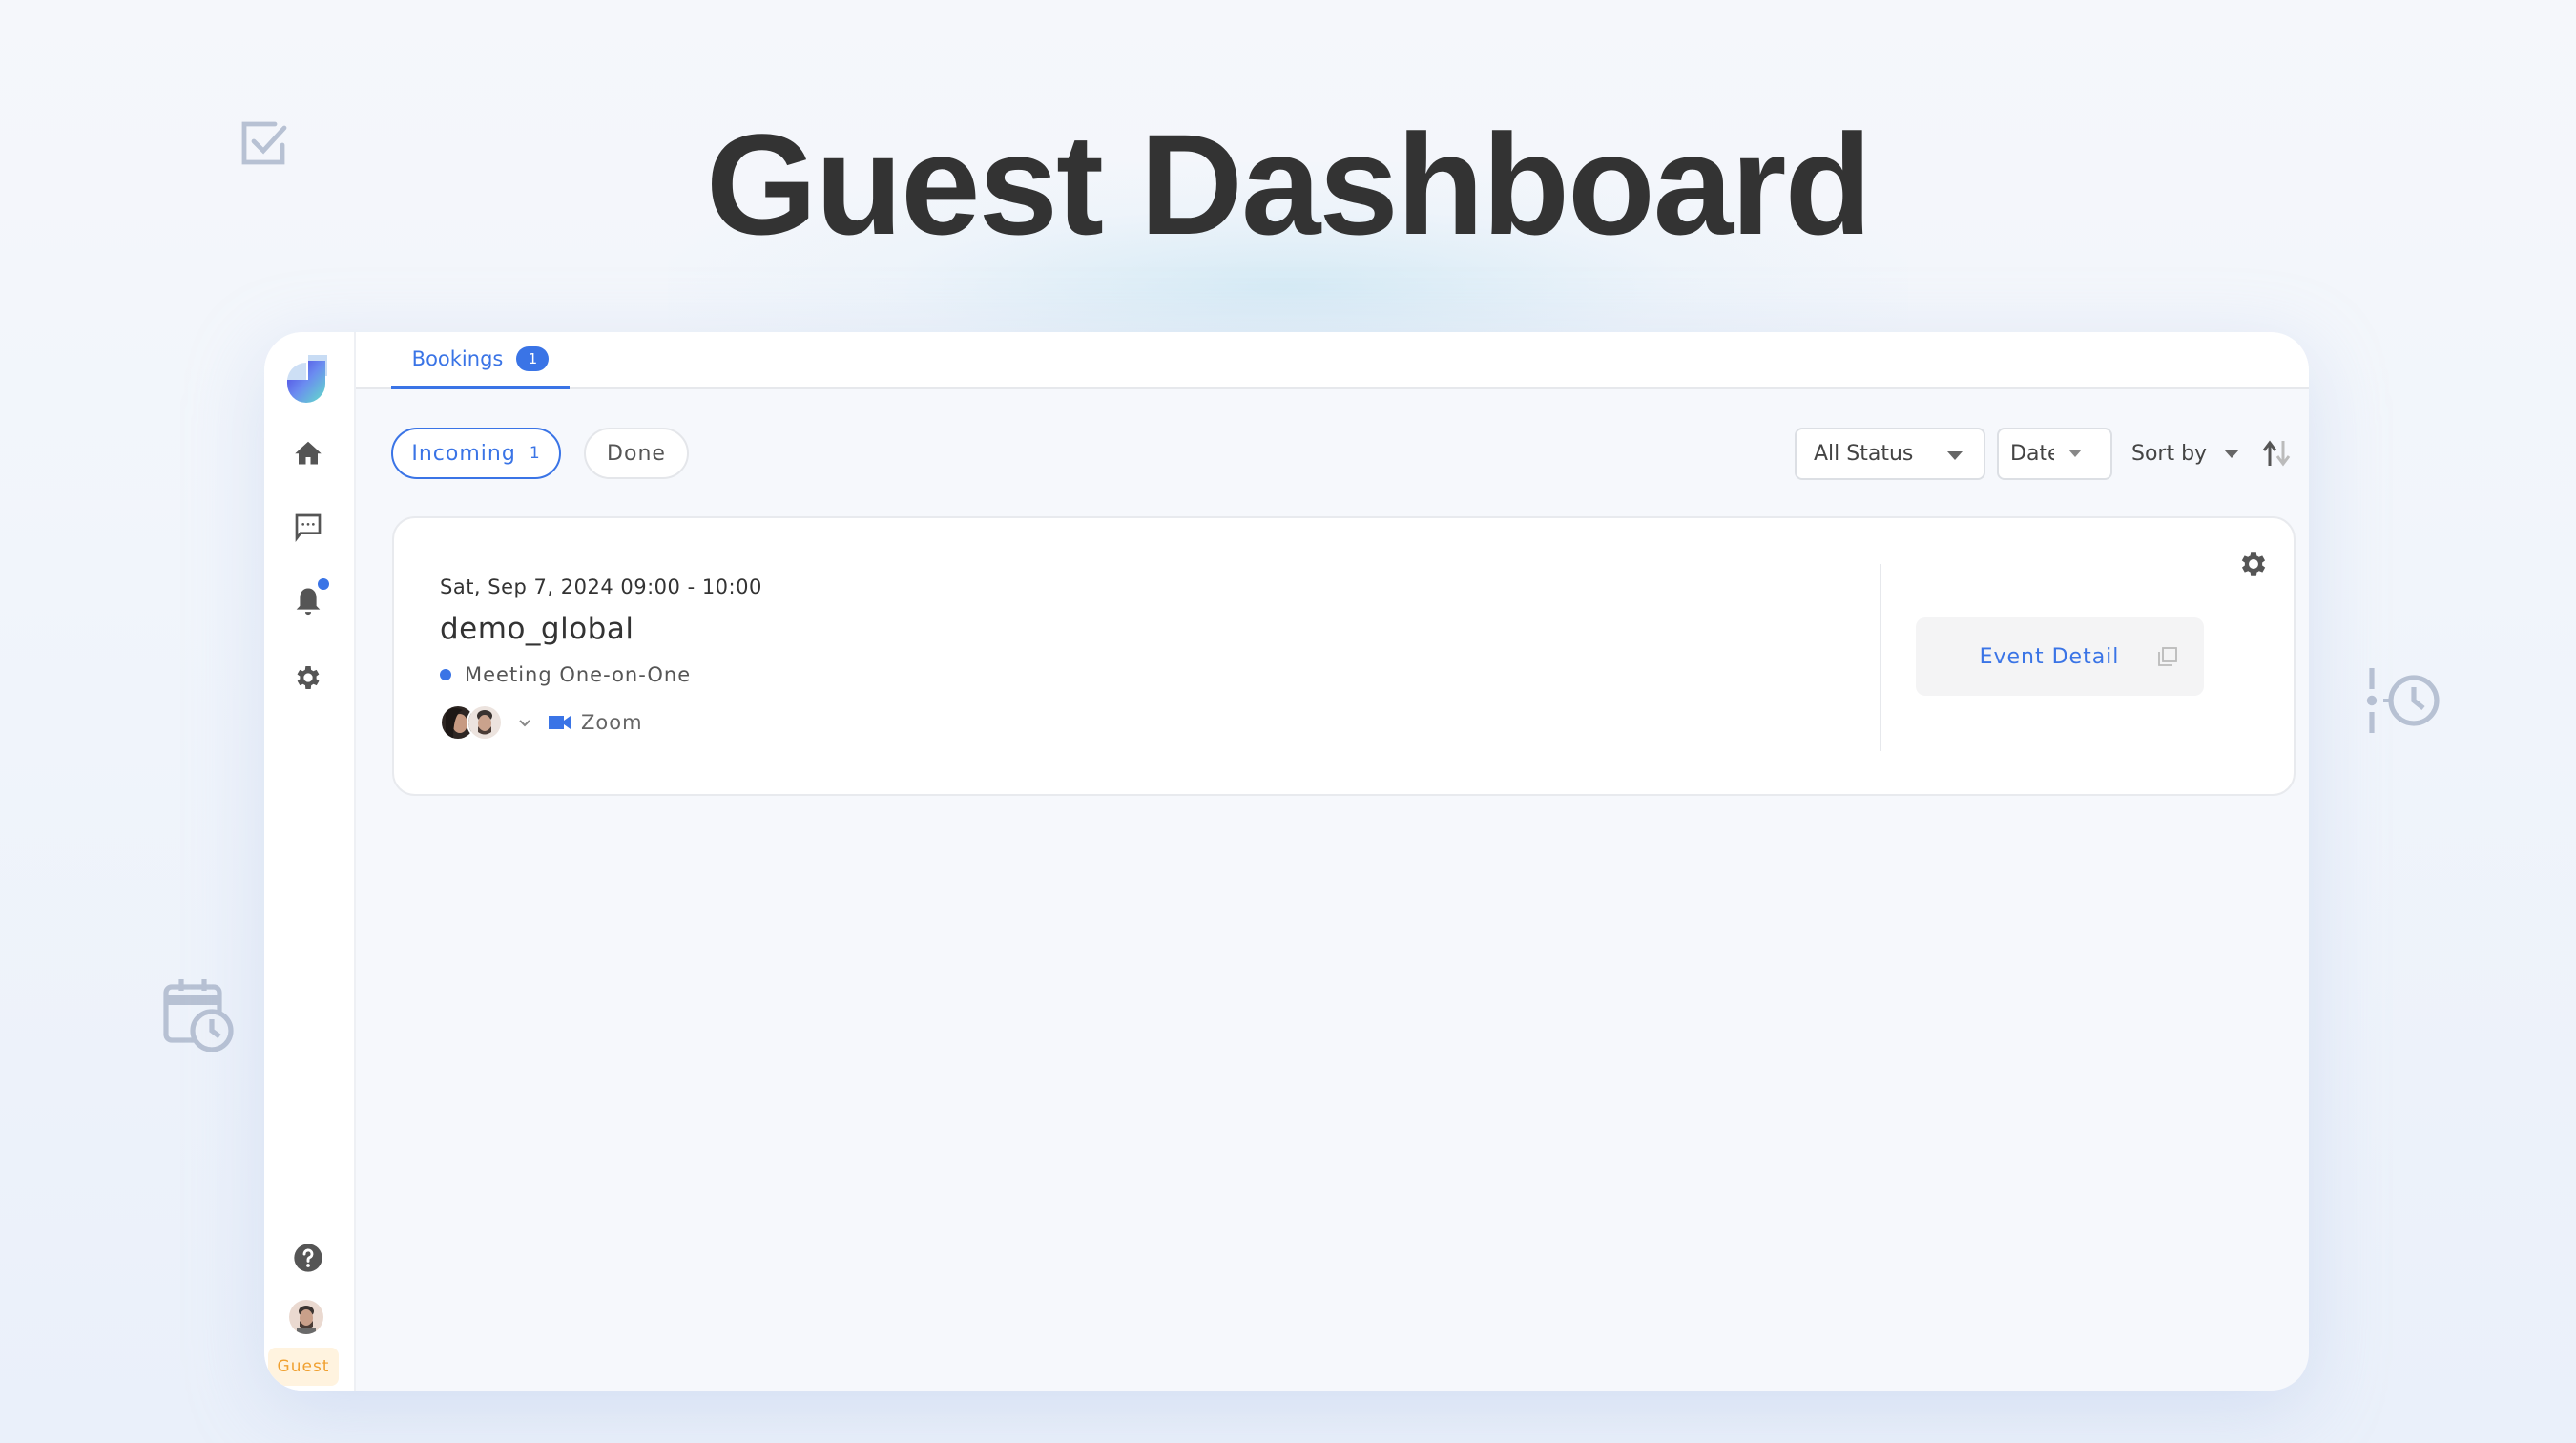  Describe the element at coordinates (2169, 454) in the screenshot. I see `sort-by-label: Sort by` at that location.